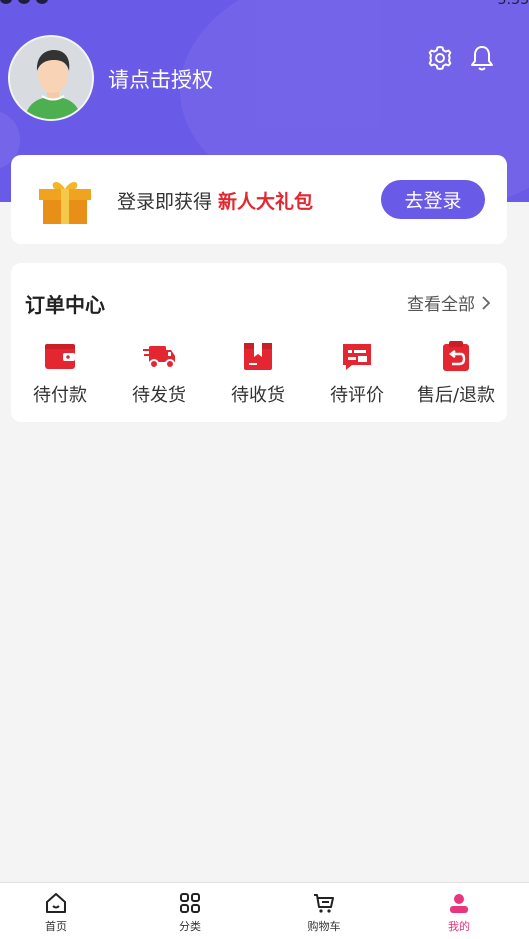  Describe the element at coordinates (486, 302) in the screenshot. I see `chevron-right-icon` at that location.